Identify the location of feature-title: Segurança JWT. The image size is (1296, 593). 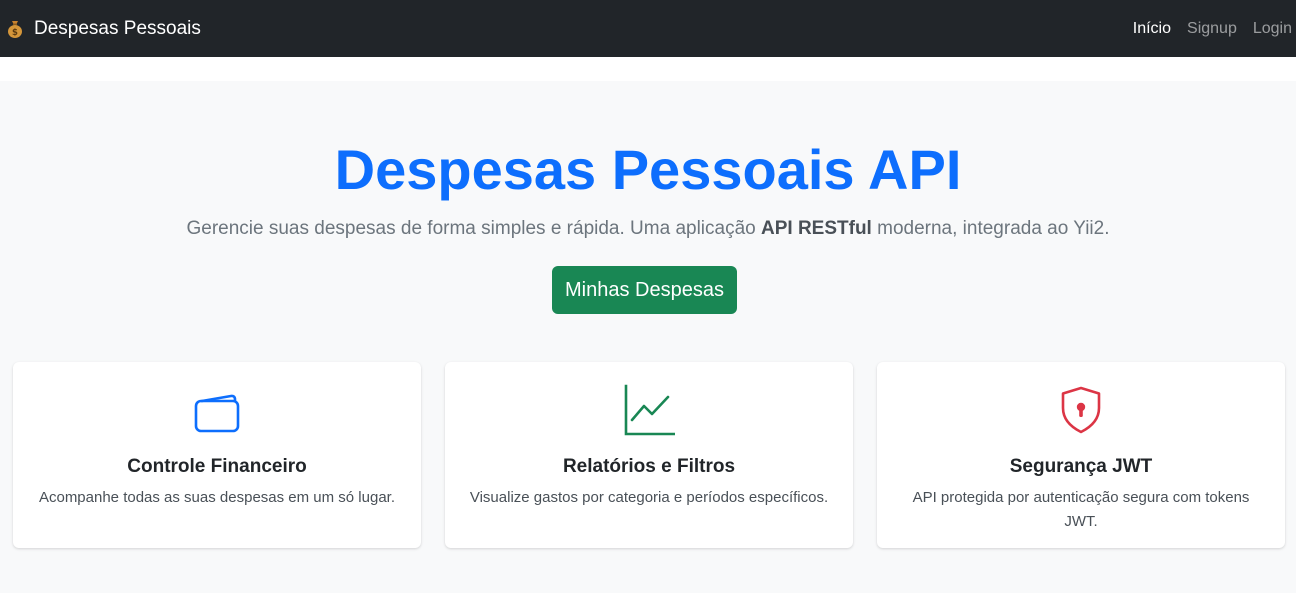
(1081, 466).